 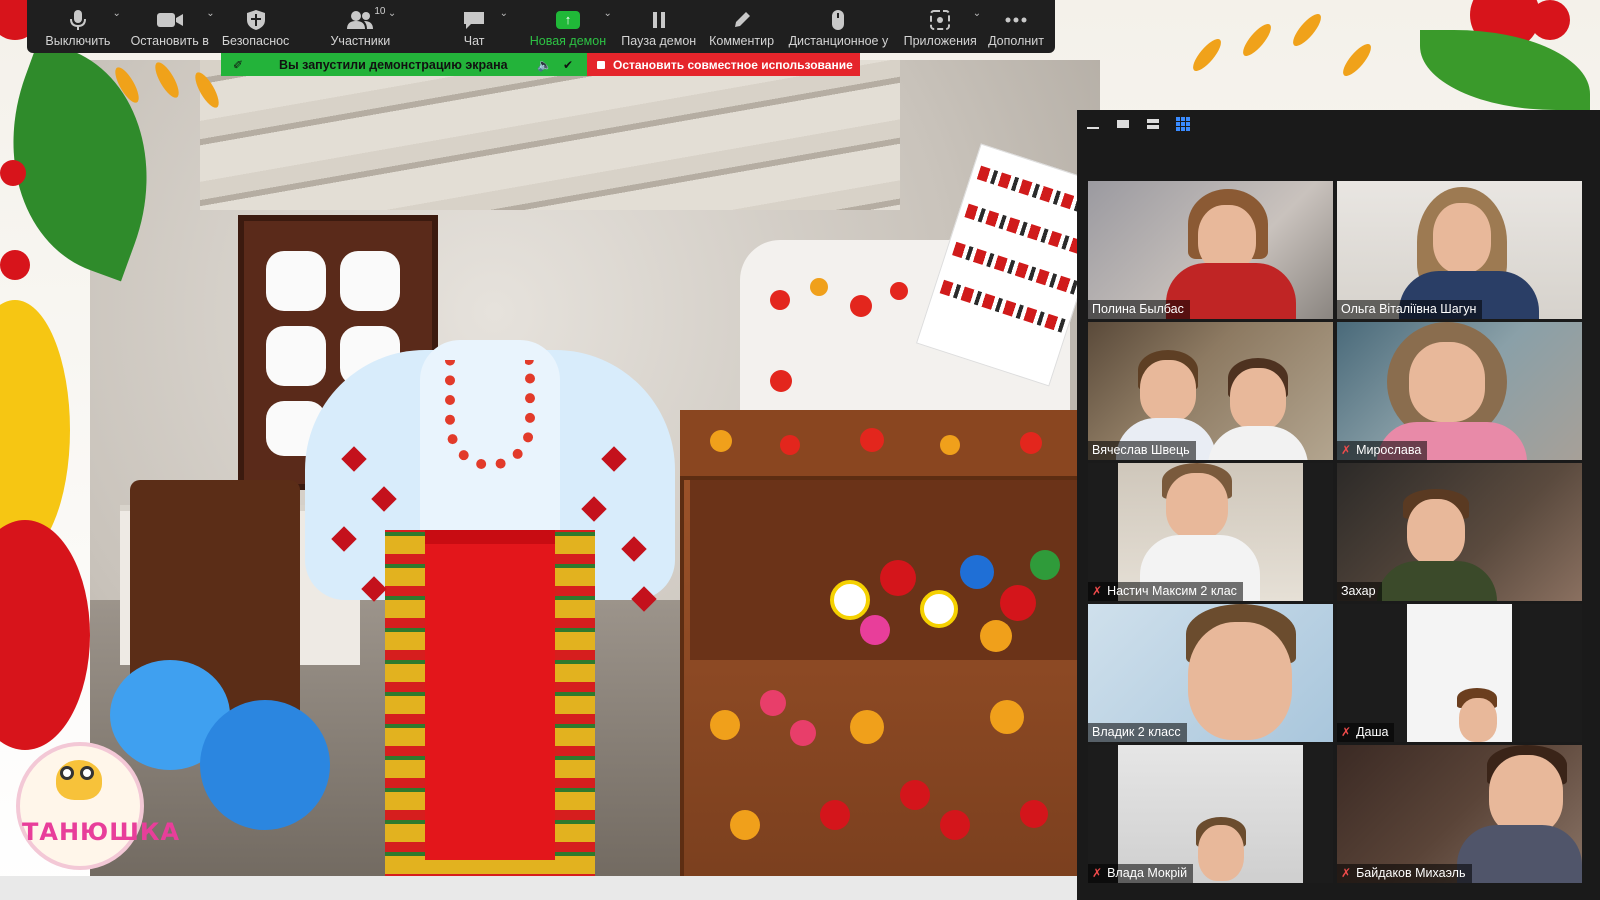 What do you see at coordinates (490, 415) in the screenshot?
I see `coral-beads` at bounding box center [490, 415].